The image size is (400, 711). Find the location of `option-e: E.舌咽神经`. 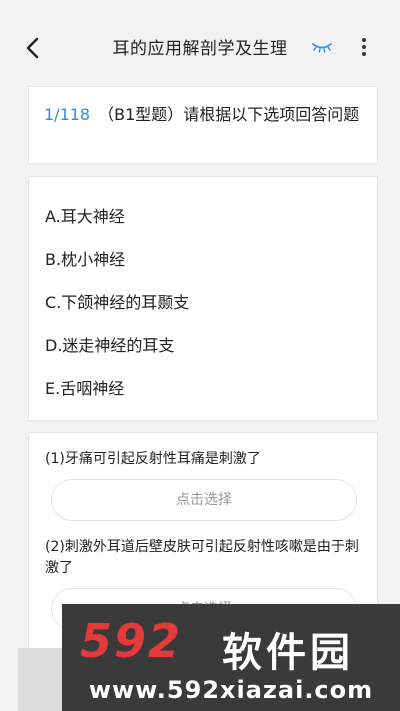

option-e: E.舌咽神经 is located at coordinates (84, 387).